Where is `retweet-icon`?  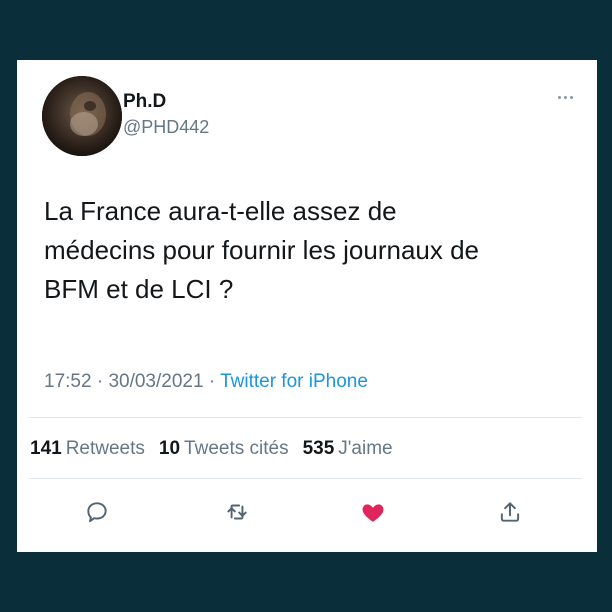
retweet-icon is located at coordinates (237, 512).